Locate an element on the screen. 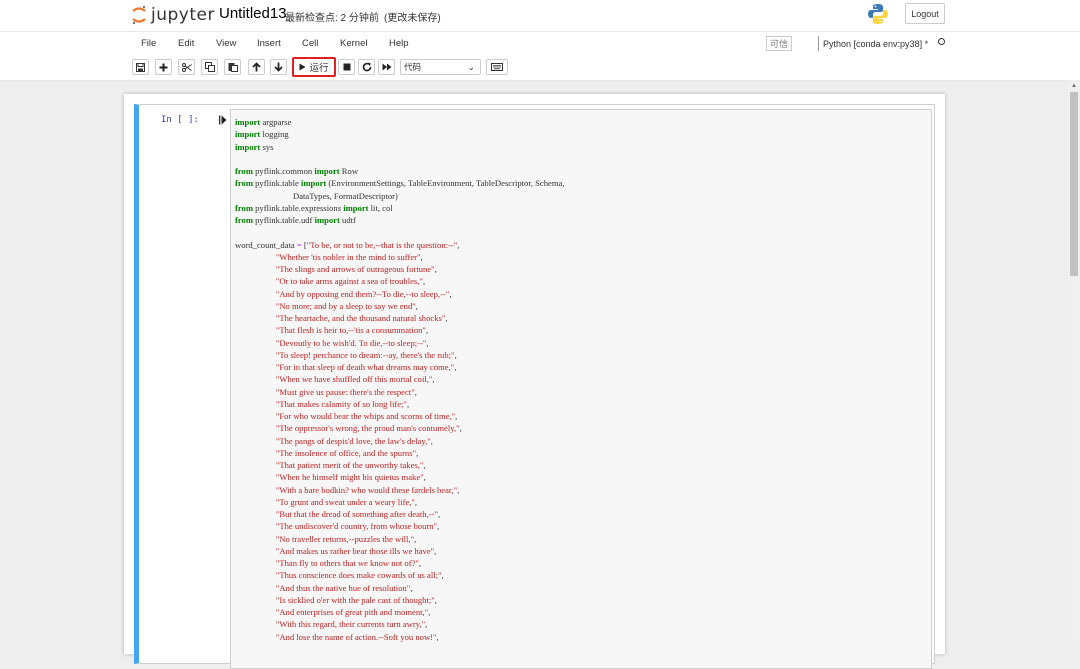 This screenshot has width=1080, height=669. page-scrollbar: ▲ is located at coordinates (1074, 360).